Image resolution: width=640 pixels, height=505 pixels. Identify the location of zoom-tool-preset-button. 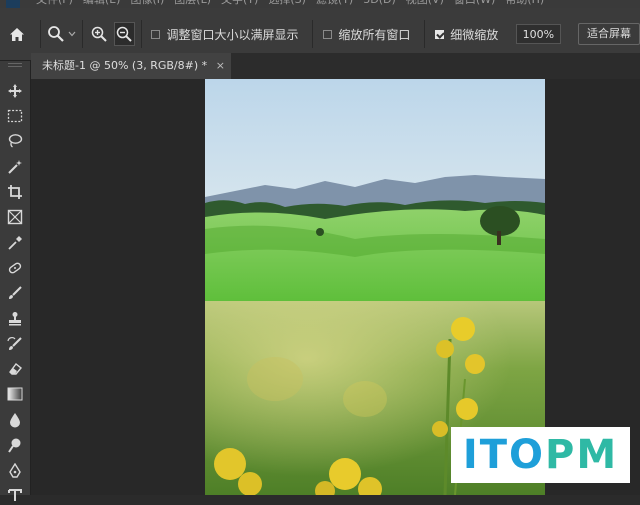
(61, 34).